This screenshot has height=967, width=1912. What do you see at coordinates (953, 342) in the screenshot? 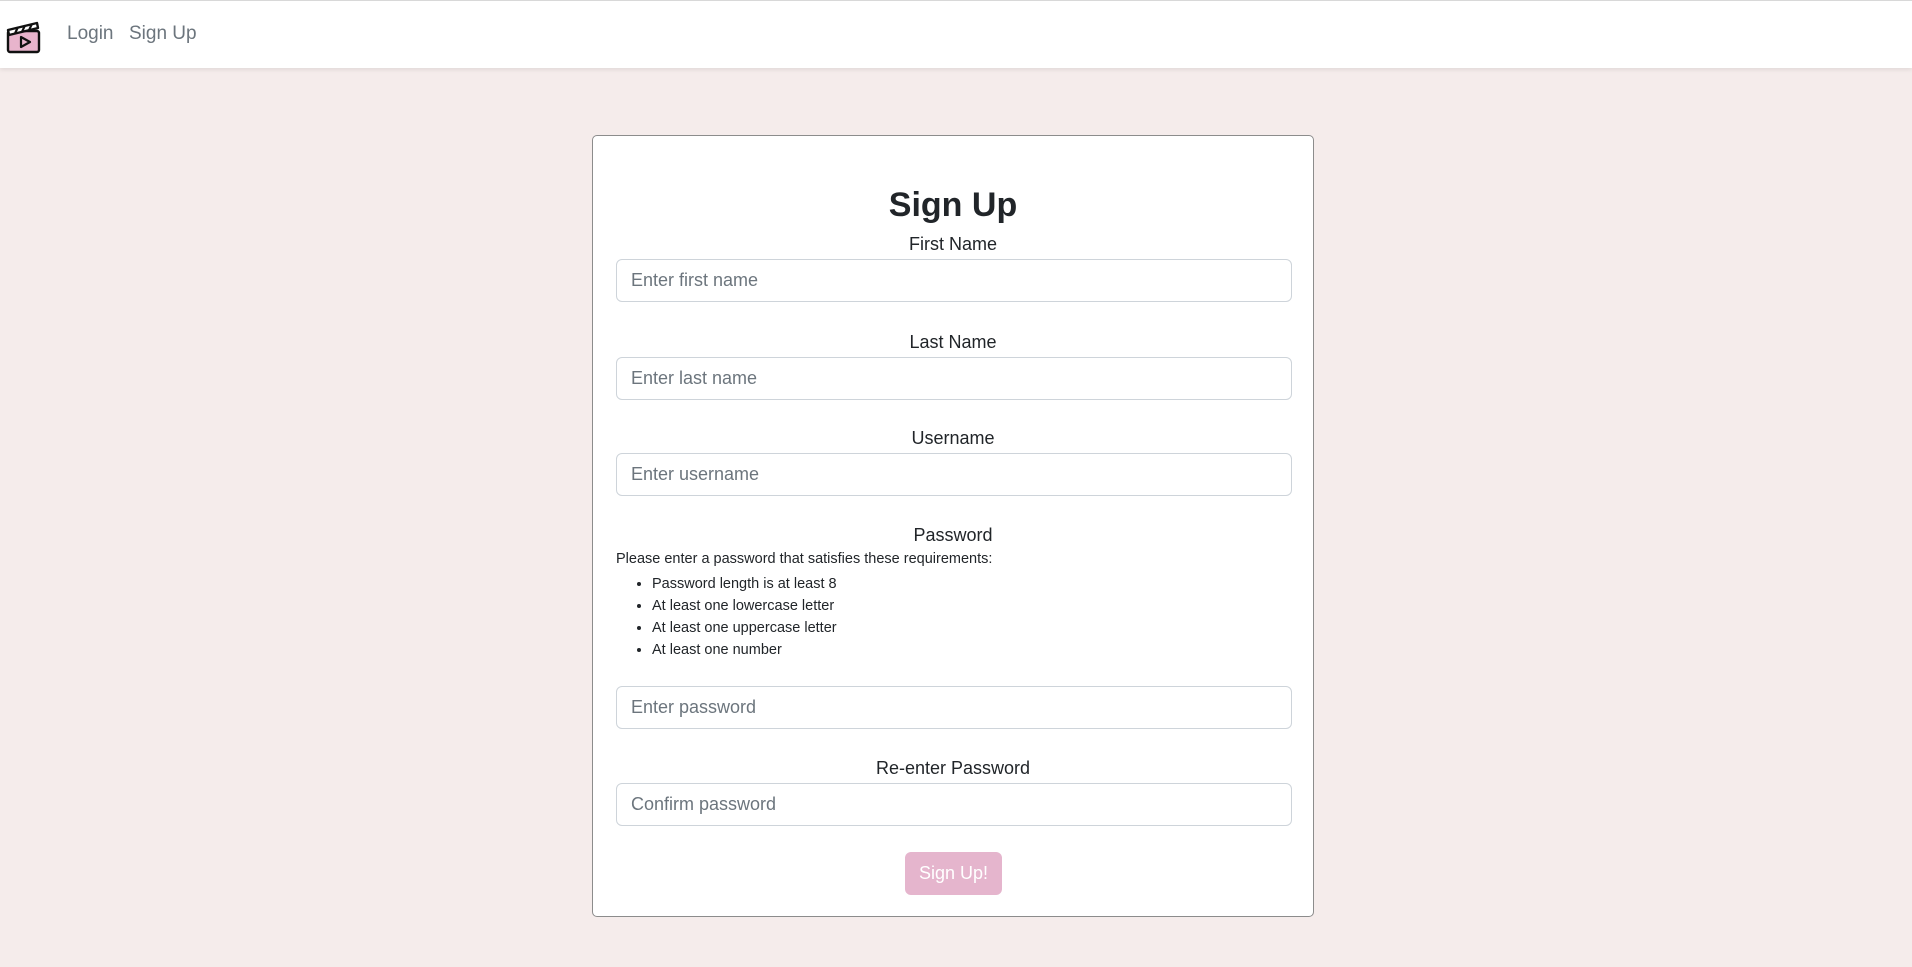
I see `last-name-label: Last Name` at bounding box center [953, 342].